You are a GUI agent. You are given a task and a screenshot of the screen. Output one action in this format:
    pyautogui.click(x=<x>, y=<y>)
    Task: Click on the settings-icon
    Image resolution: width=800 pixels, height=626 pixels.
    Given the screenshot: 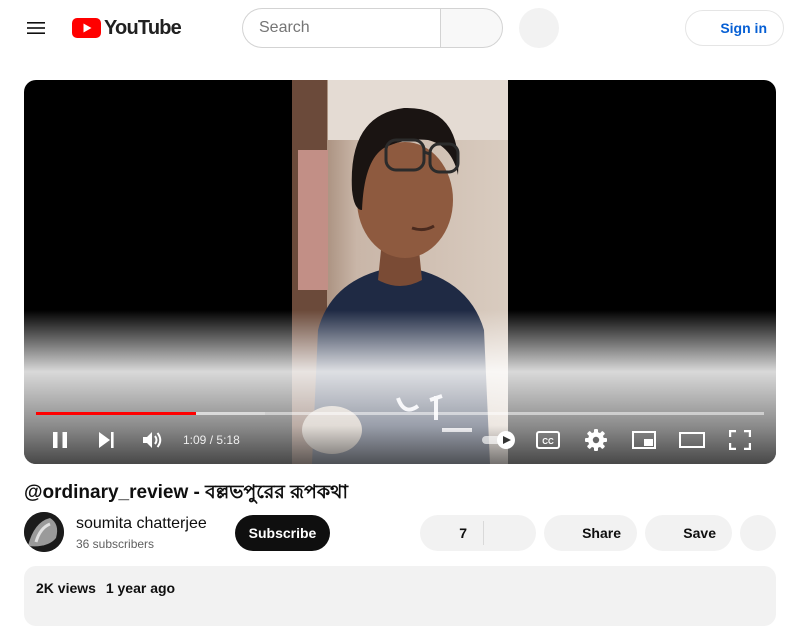 What is the action you would take?
    pyautogui.click(x=596, y=440)
    